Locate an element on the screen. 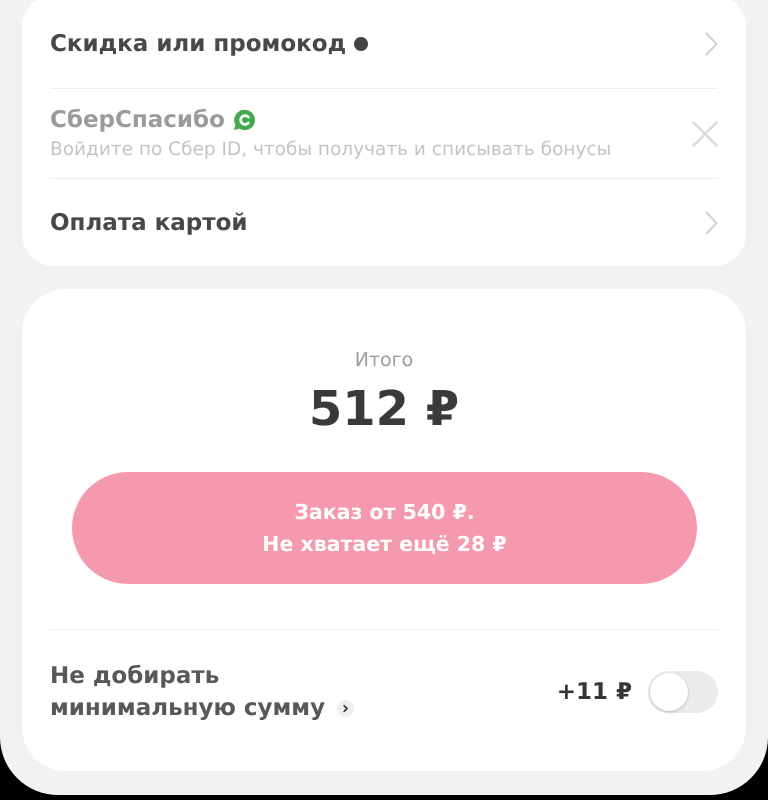 The image size is (768, 800). total-label: Итого is located at coordinates (384, 360).